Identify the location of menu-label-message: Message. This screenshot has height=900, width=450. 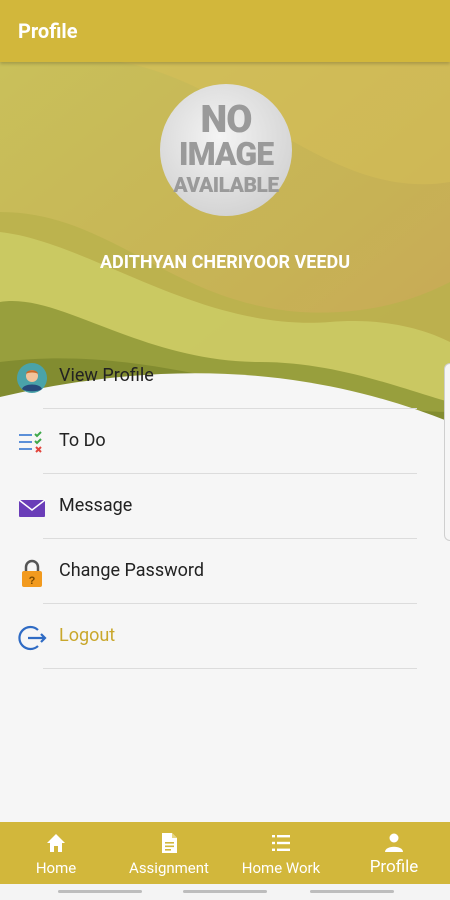
(96, 505).